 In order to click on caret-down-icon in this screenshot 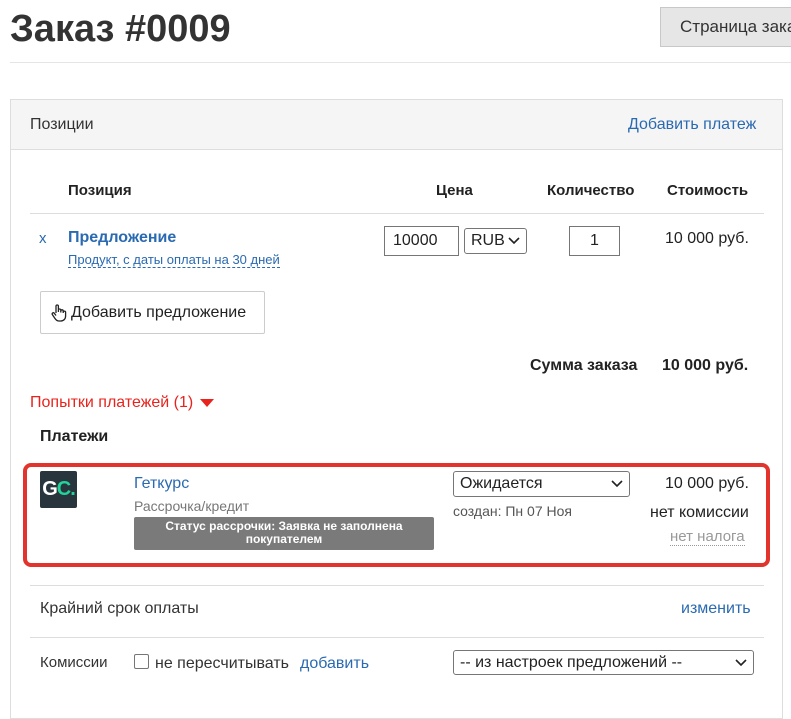, I will do `click(207, 403)`.